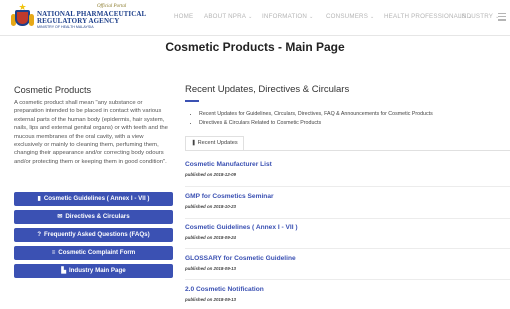 This screenshot has width=510, height=309. I want to click on official-portal-label: Official Portal, so click(112, 6).